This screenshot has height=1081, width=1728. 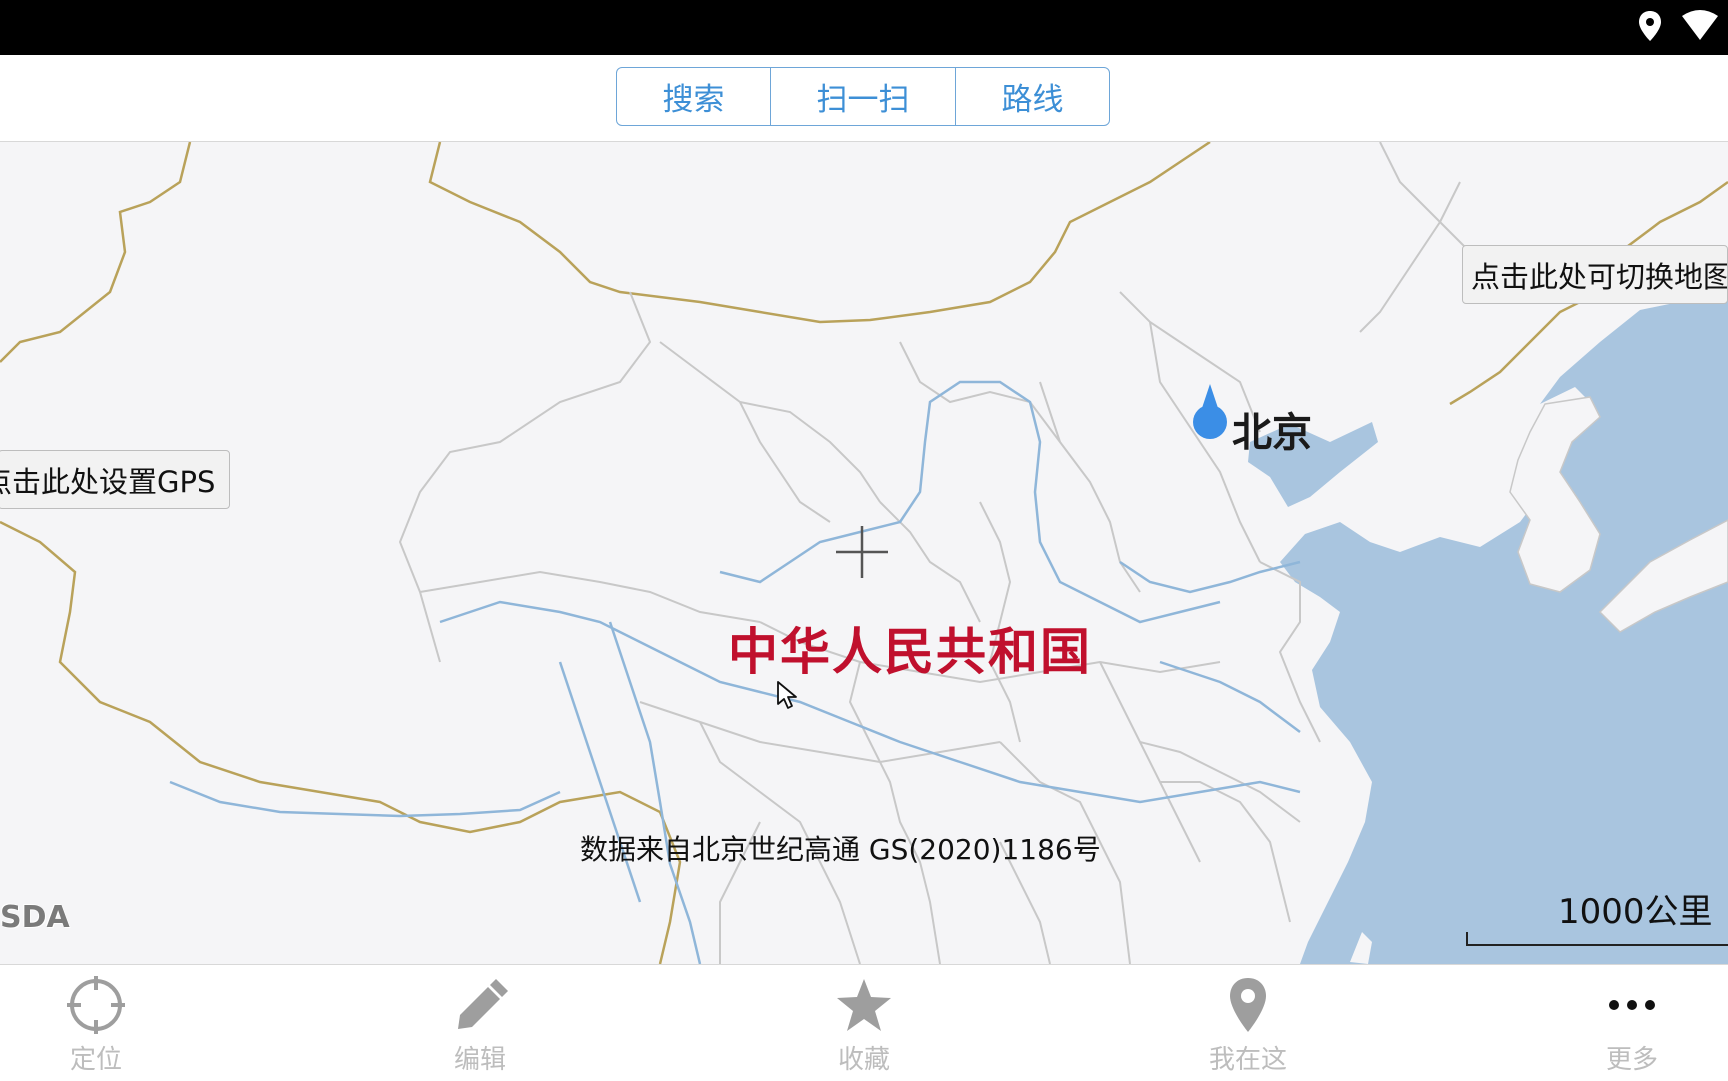 What do you see at coordinates (1248, 1005) in the screenshot?
I see `map-pin-icon` at bounding box center [1248, 1005].